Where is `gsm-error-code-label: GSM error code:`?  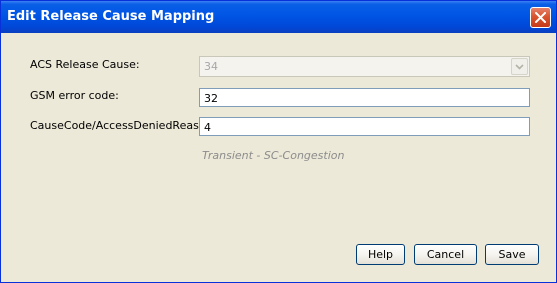 gsm-error-code-label: GSM error code: is located at coordinates (74, 95).